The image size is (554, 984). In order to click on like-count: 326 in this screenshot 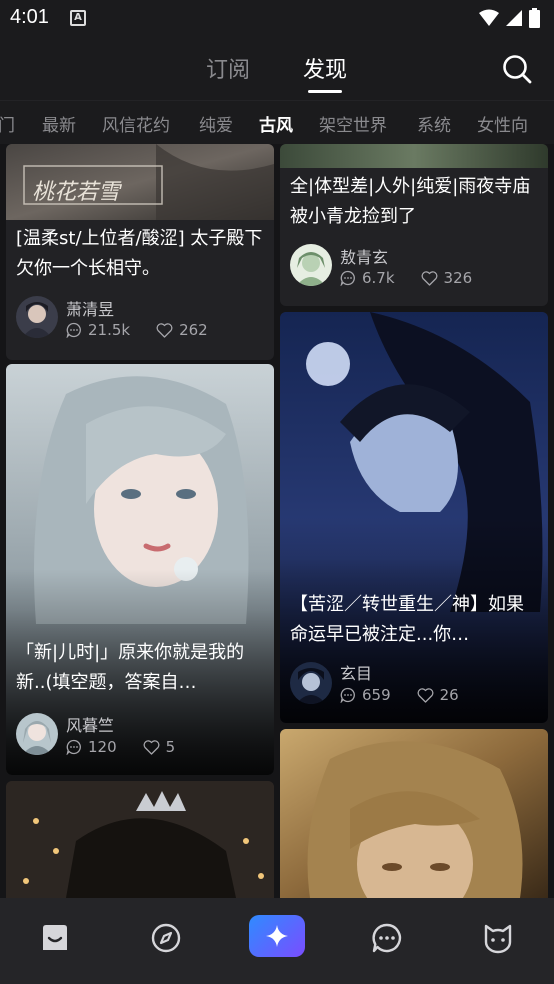, I will do `click(458, 278)`.